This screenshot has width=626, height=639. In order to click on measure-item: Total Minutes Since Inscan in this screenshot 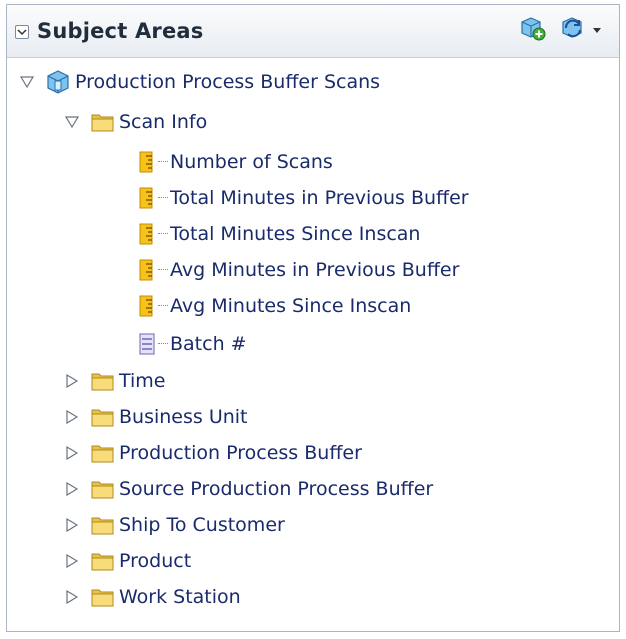, I will do `click(307, 234)`.